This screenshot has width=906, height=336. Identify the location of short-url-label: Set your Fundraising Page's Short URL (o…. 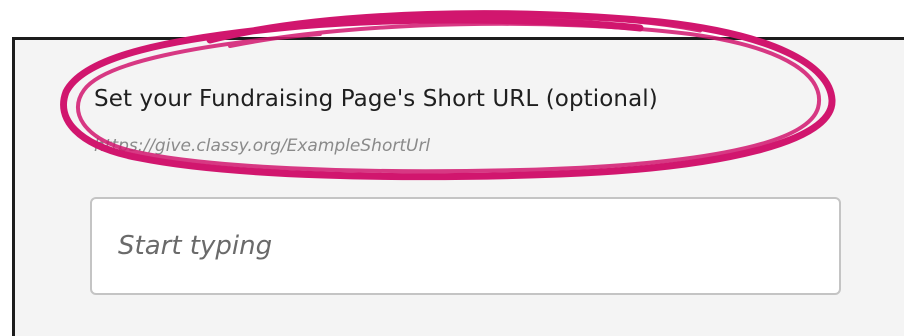
(376, 99).